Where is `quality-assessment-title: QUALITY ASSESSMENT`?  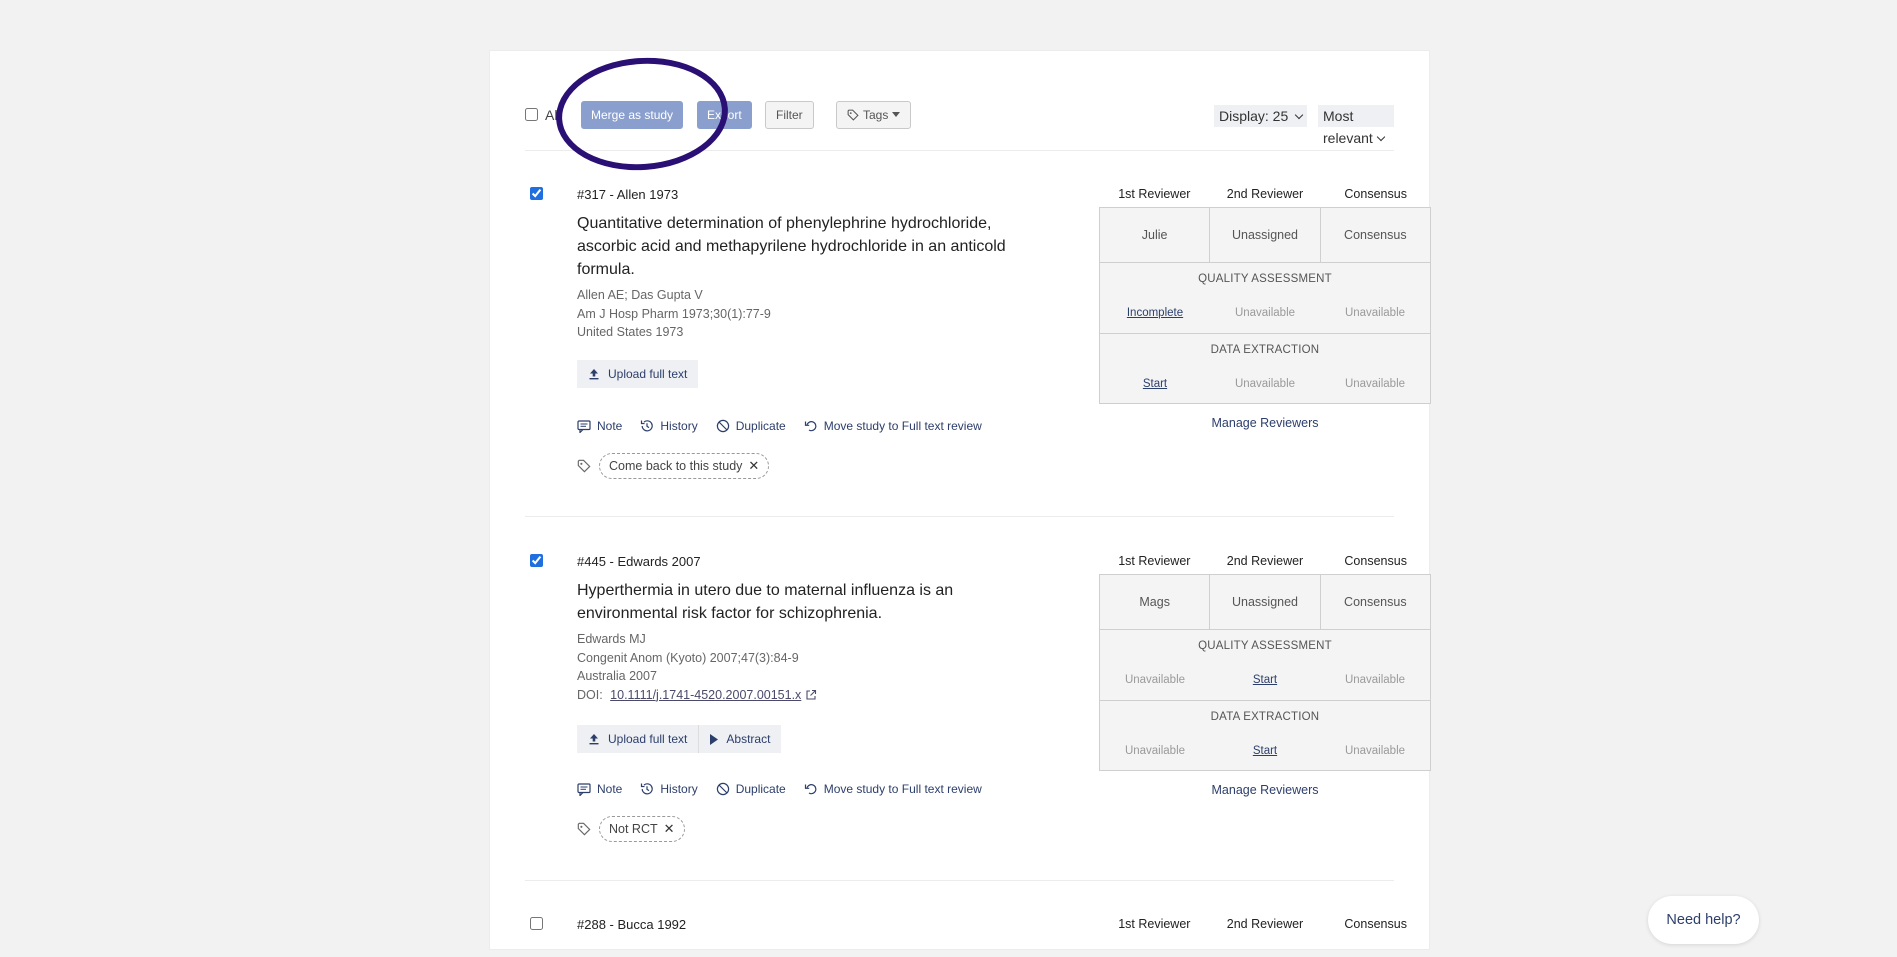 quality-assessment-title: QUALITY ASSESSMENT is located at coordinates (1265, 279).